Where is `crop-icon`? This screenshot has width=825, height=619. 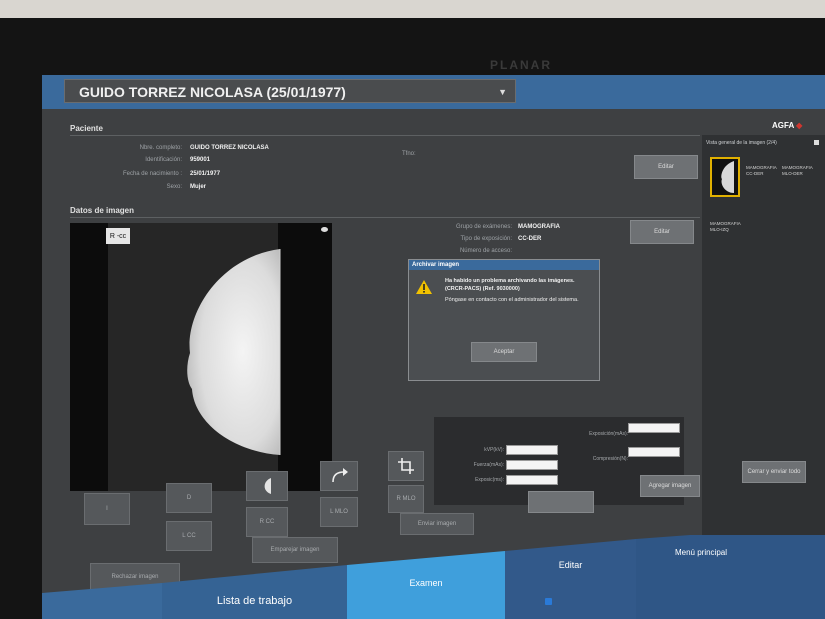 crop-icon is located at coordinates (406, 466).